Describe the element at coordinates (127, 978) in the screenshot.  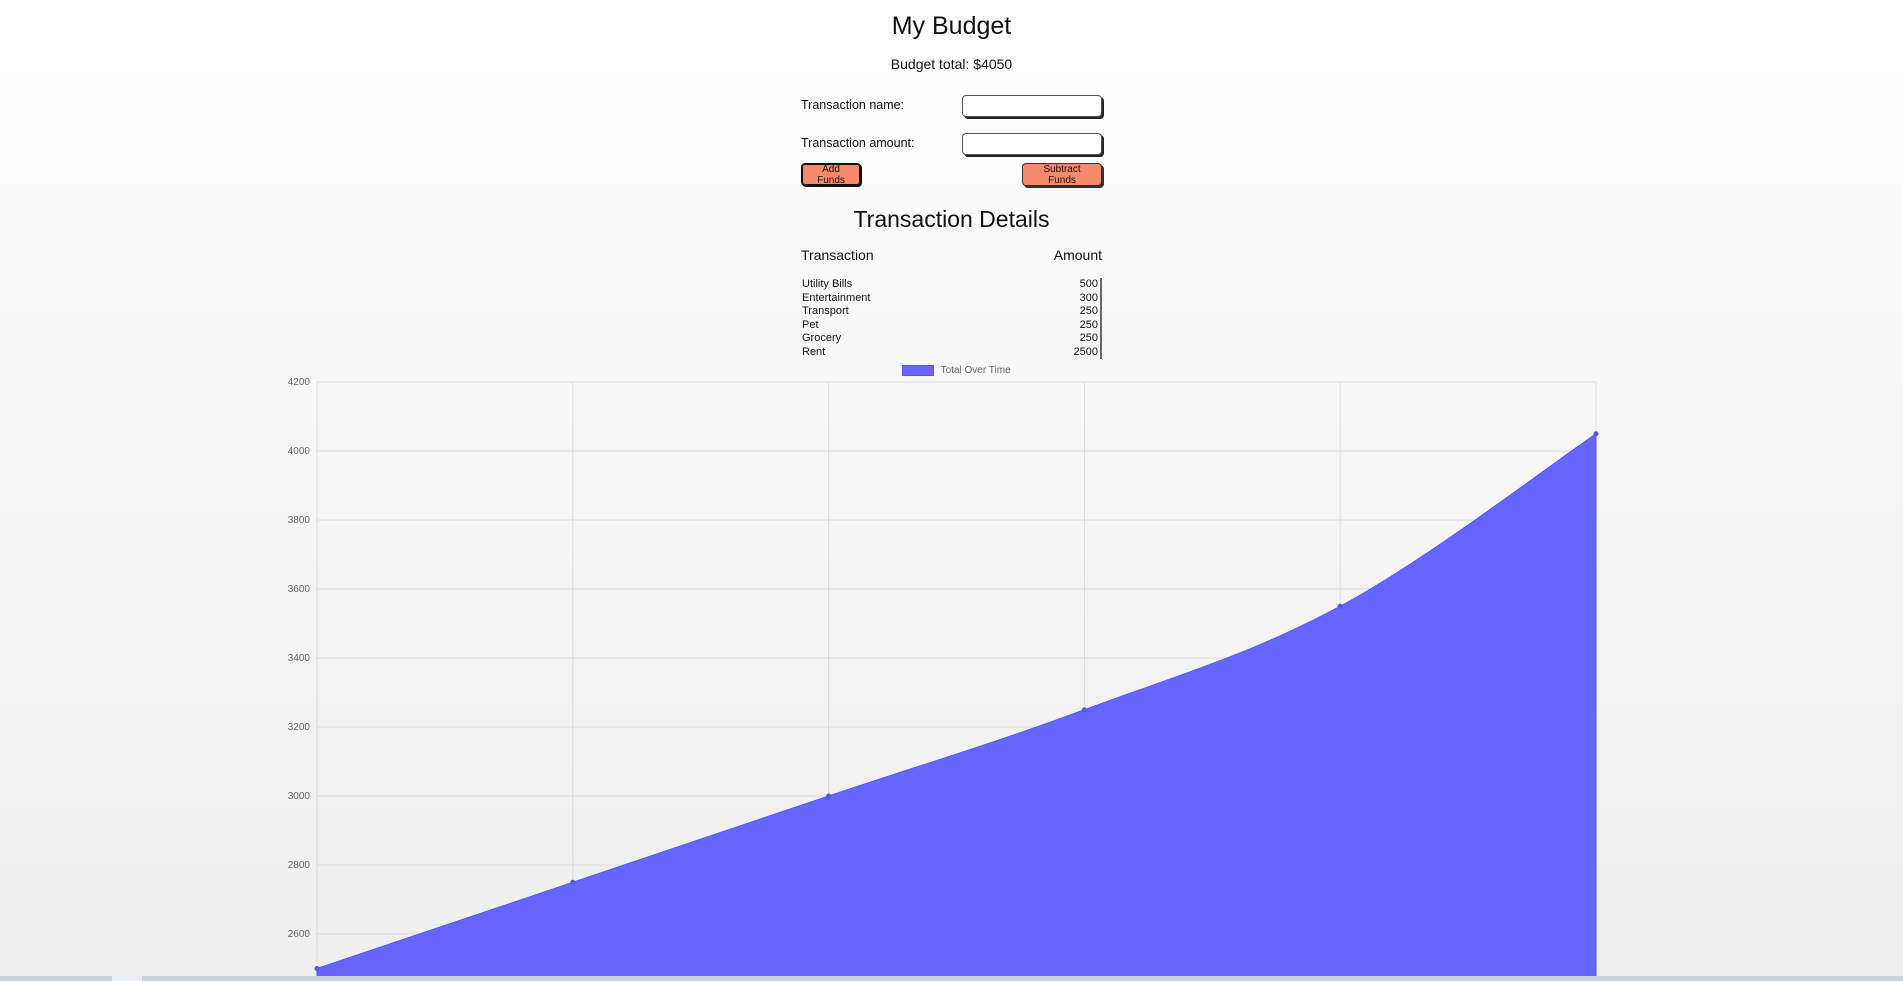
I see `scrollbar-thumb` at that location.